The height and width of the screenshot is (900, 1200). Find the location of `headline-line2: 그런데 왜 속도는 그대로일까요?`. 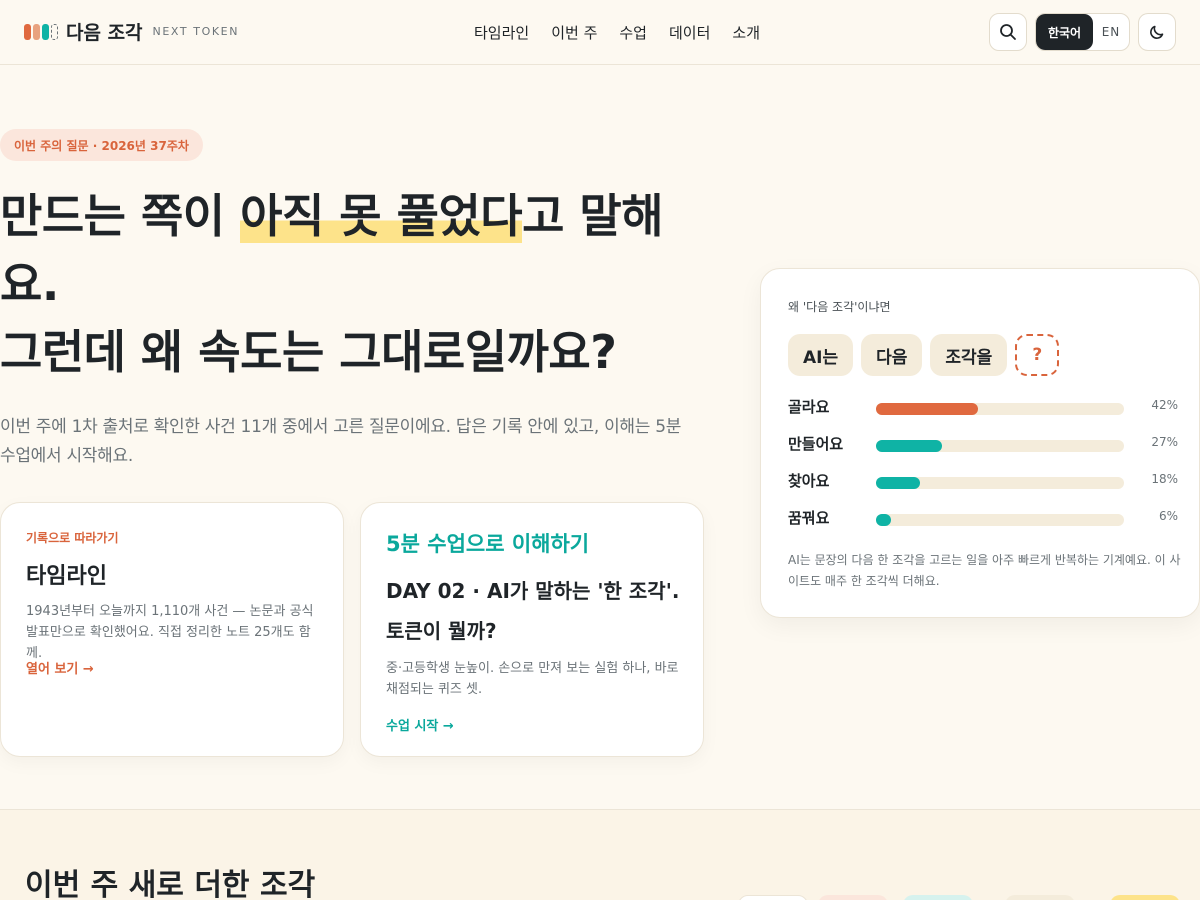

headline-line2: 그런데 왜 속도는 그대로일까요? is located at coordinates (308, 352).